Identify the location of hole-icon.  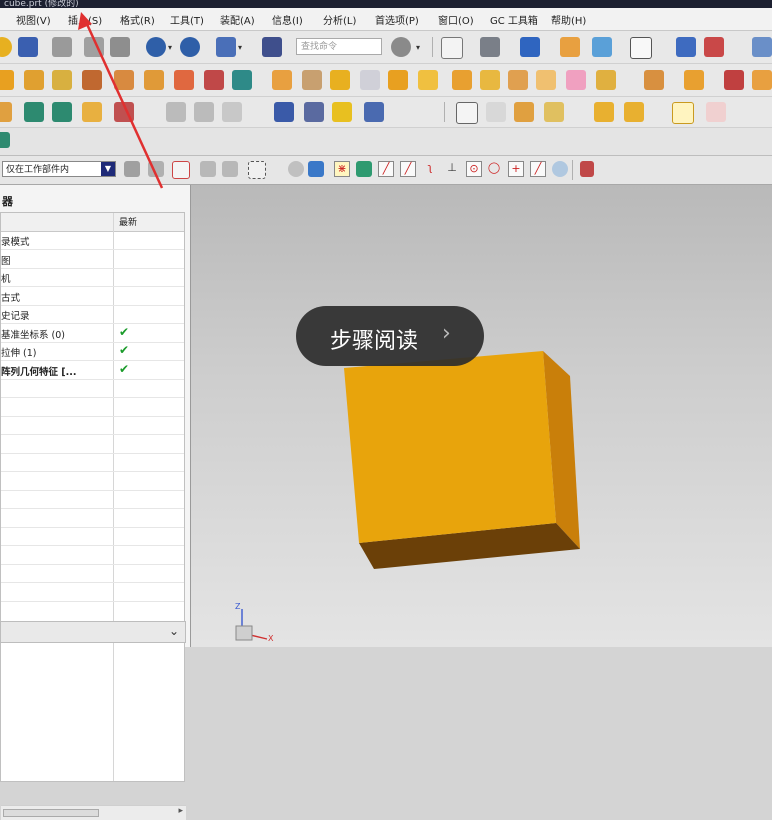
(62, 80).